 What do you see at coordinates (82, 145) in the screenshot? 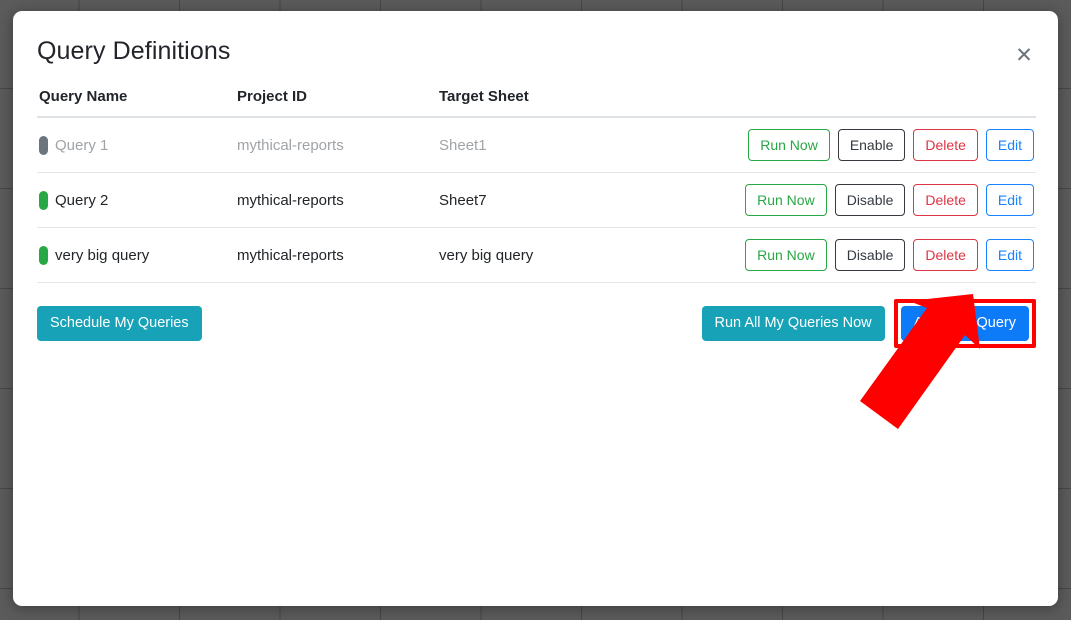
I see `query-name-label: Query 1` at bounding box center [82, 145].